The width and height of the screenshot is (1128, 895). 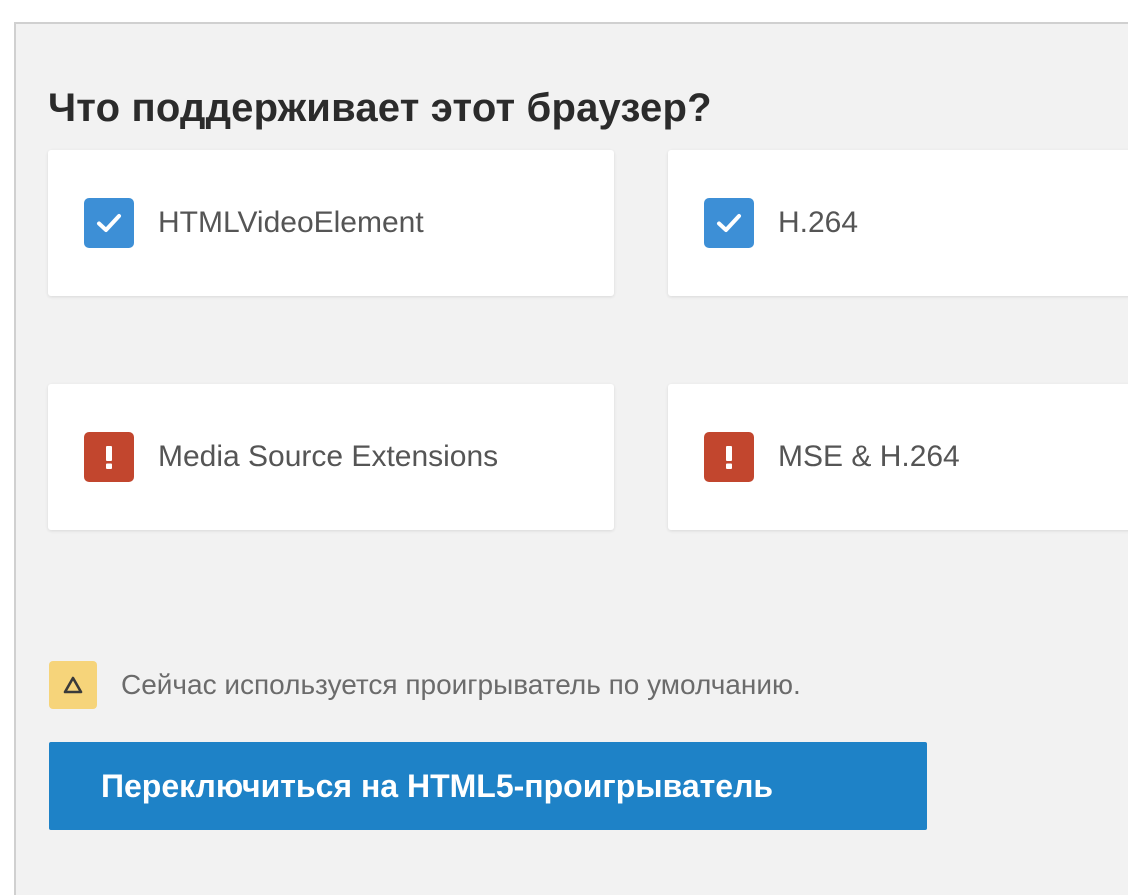 I want to click on feature-card-mse-h264: MSE & H.264, so click(x=898, y=457).